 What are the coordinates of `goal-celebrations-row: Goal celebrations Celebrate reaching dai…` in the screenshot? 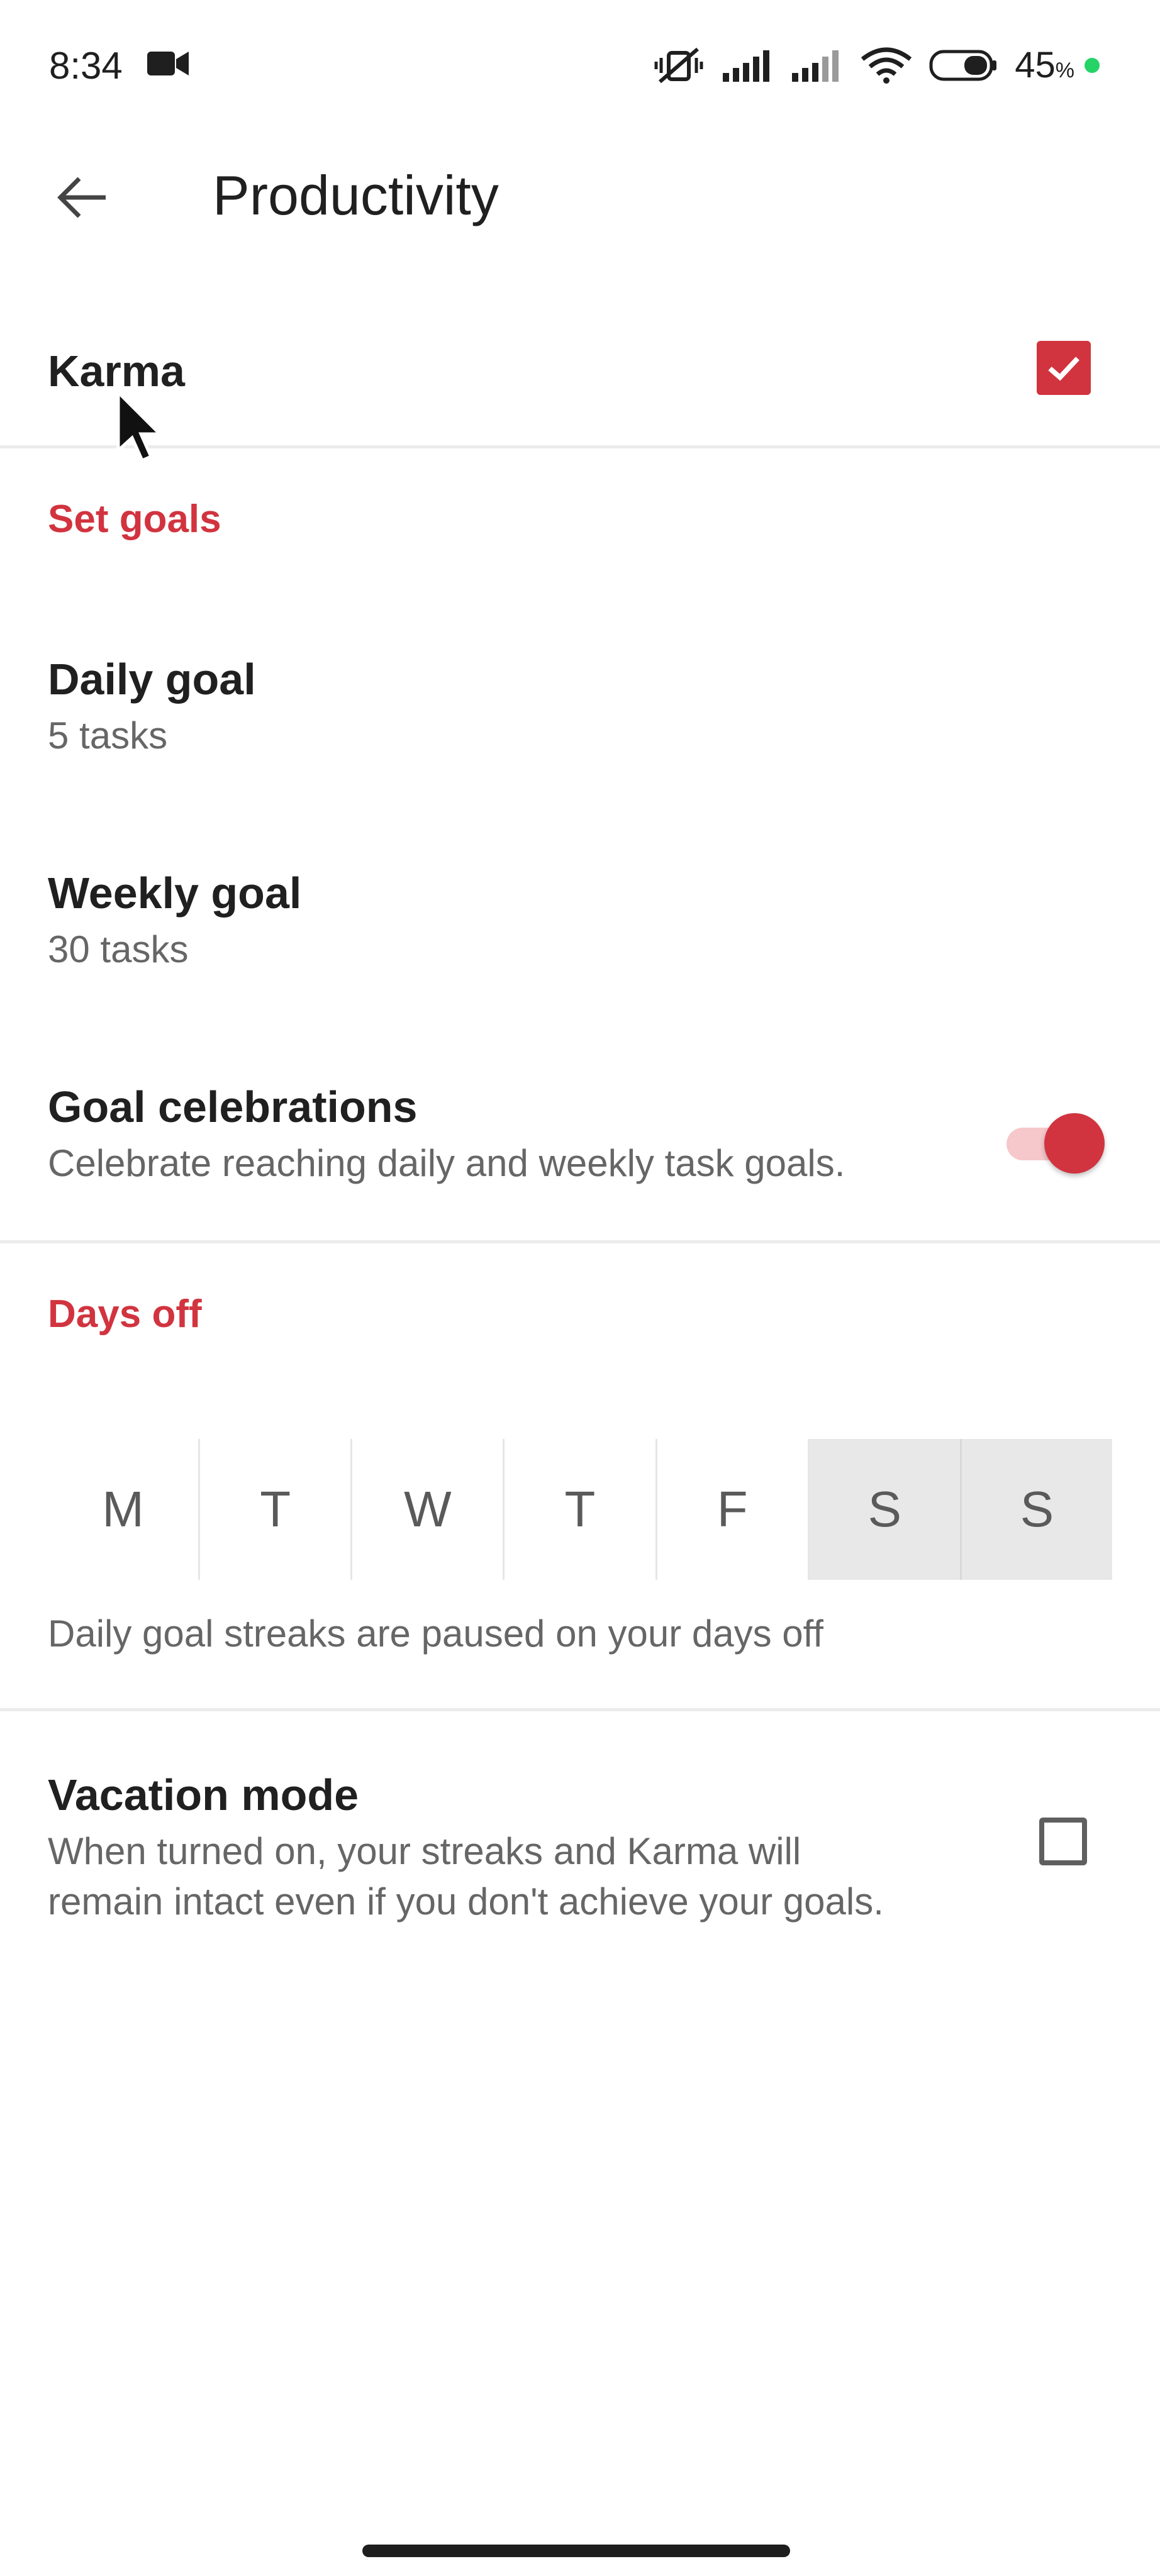 It's located at (580, 1144).